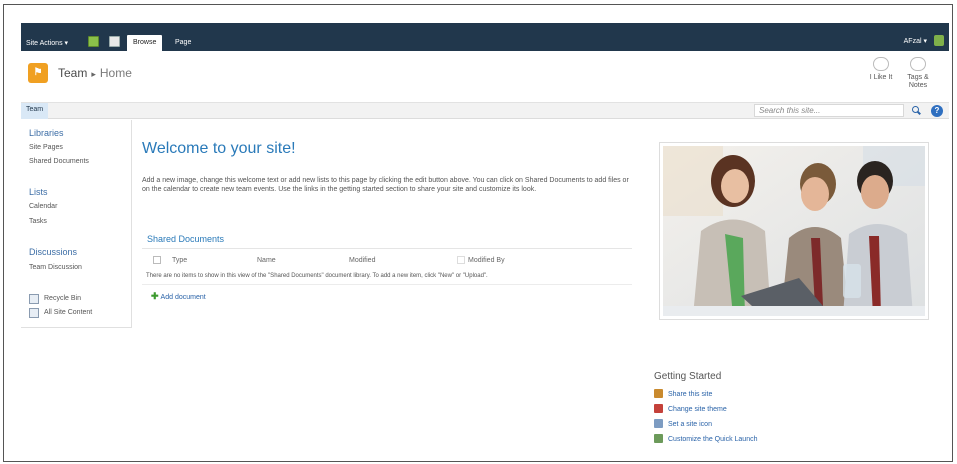 This screenshot has width=957, height=464. Describe the element at coordinates (915, 41) in the screenshot. I see `user-menu: AFzal ▾` at that location.